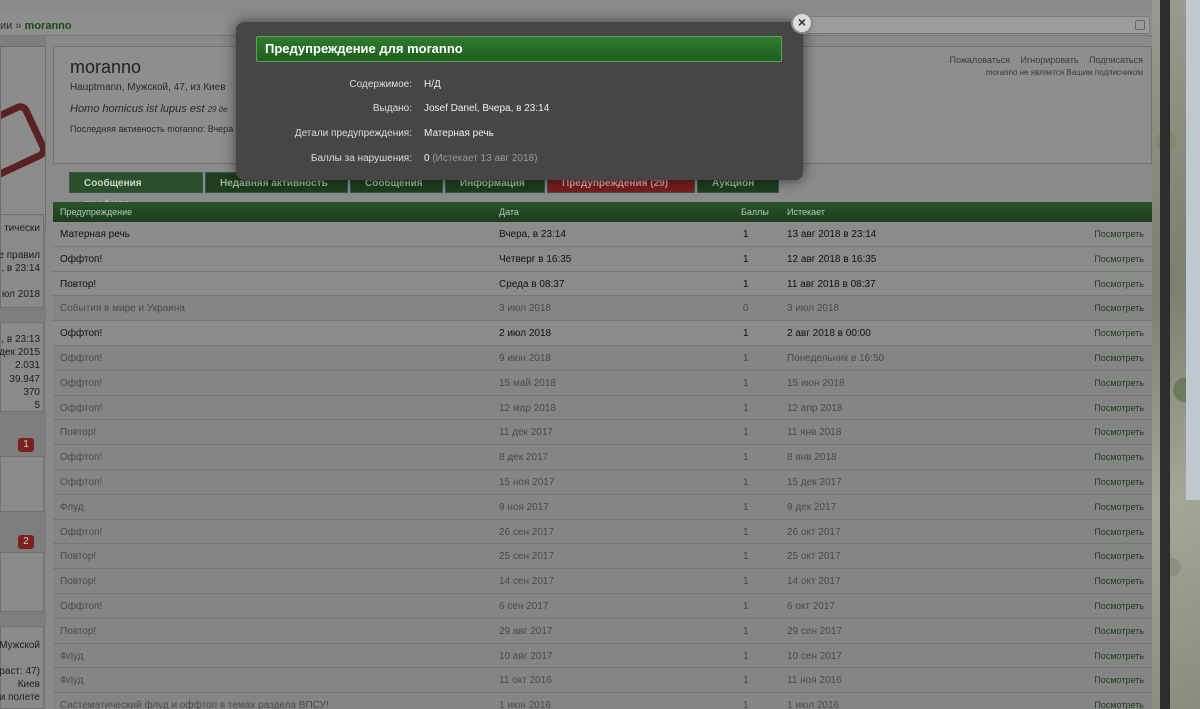 This screenshot has width=1200, height=709. What do you see at coordinates (525, 681) in the screenshot?
I see `date-cell: 11 окт 2016` at bounding box center [525, 681].